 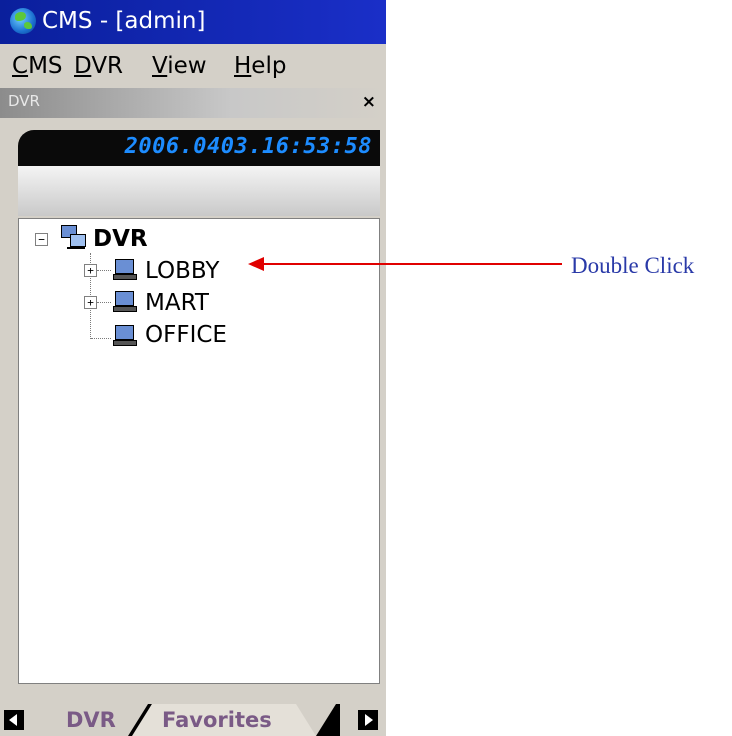 I want to click on tree-item-mart: MART, so click(x=177, y=303).